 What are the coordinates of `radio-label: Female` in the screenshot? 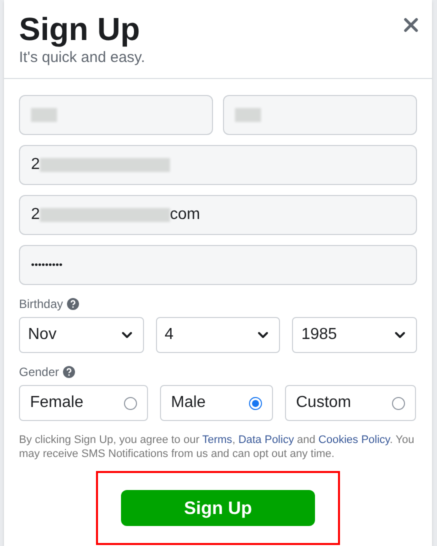 It's located at (57, 403).